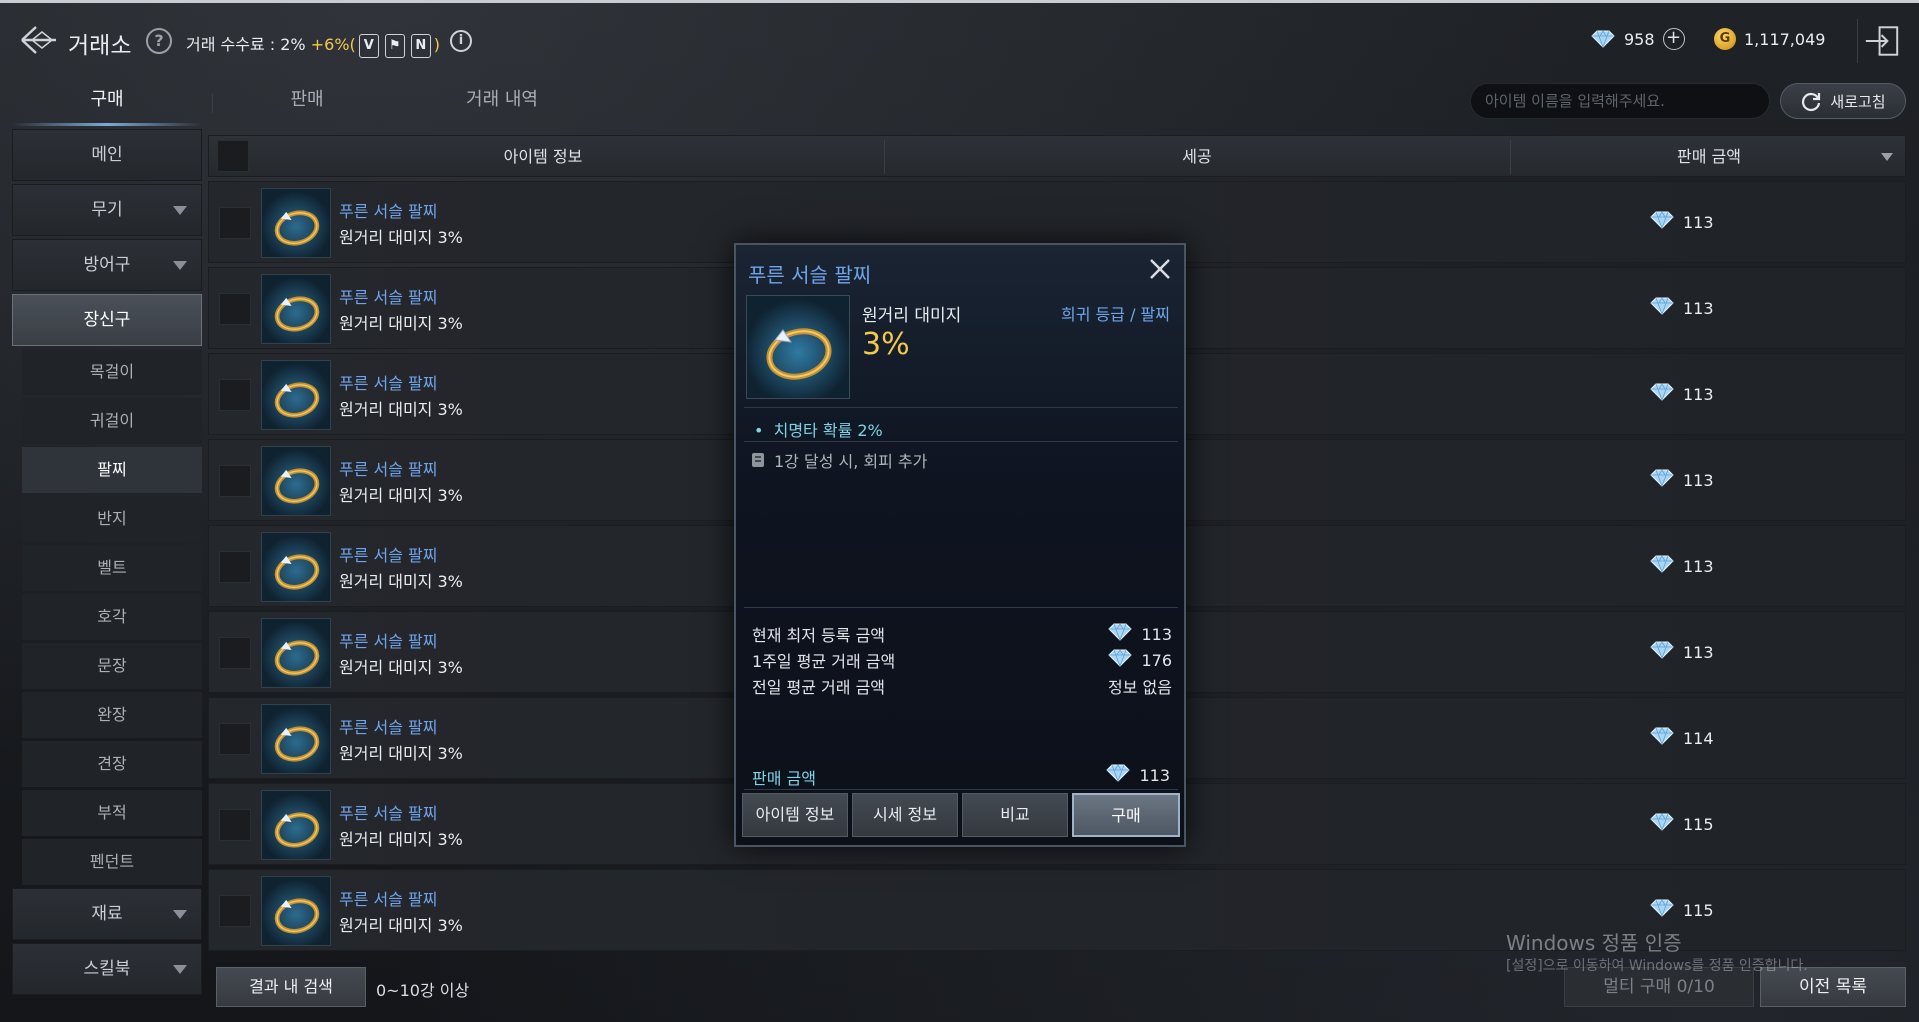  Describe the element at coordinates (461, 41) in the screenshot. I see `info-icon: i` at that location.